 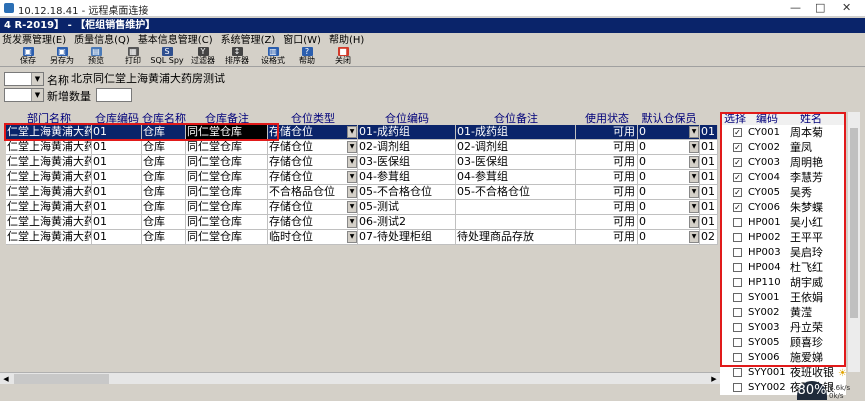 What do you see at coordinates (783, 162) in the screenshot?
I see `keeper-row: ✓ CY003 周明艳` at bounding box center [783, 162].